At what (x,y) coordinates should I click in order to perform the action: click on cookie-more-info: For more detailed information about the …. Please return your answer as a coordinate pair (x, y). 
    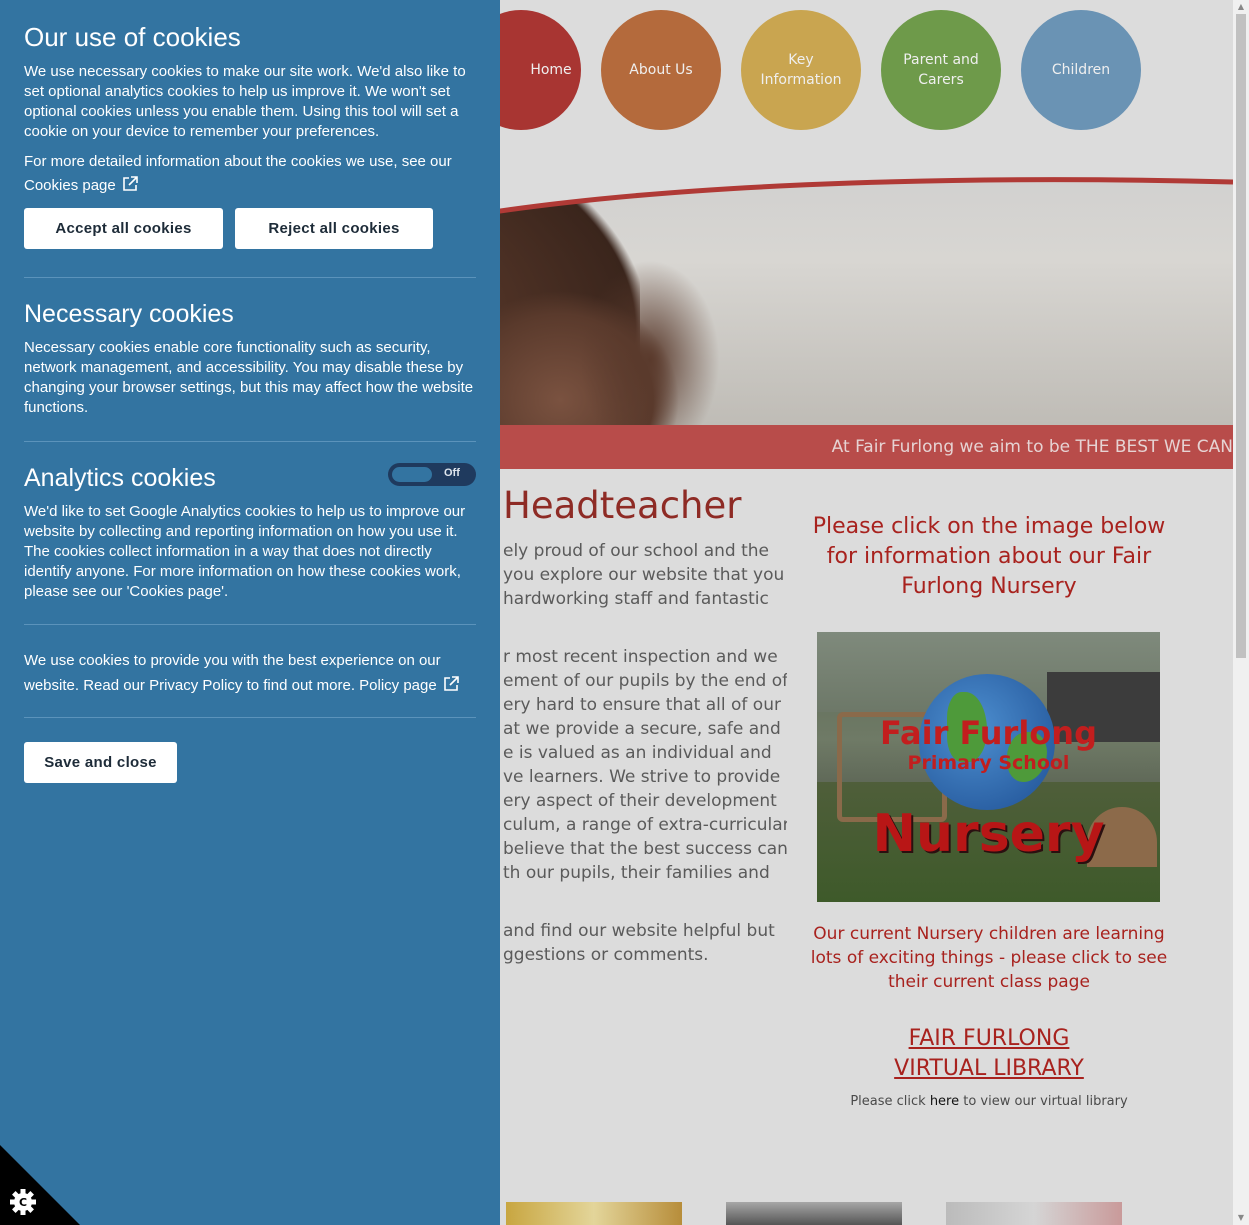
    Looking at the image, I should click on (250, 174).